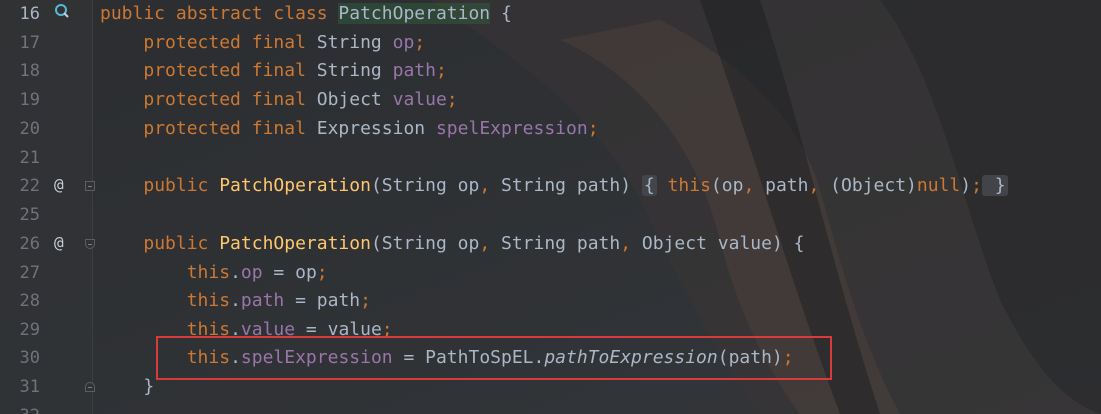 This screenshot has height=414, width=1101. What do you see at coordinates (29, 100) in the screenshot?
I see `line-number: 19` at bounding box center [29, 100].